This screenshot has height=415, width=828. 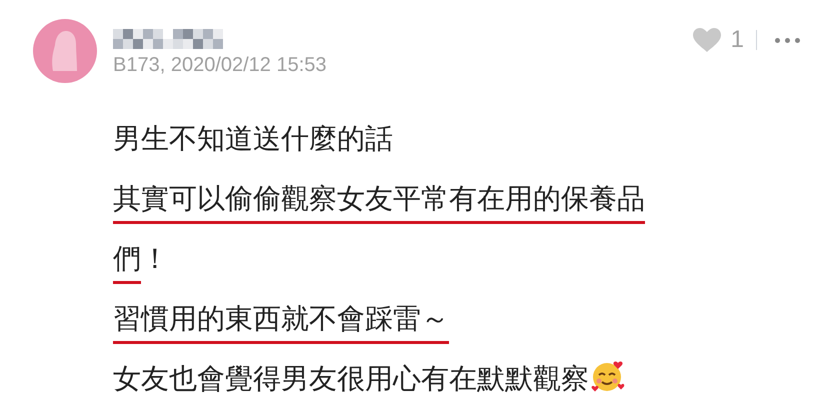 What do you see at coordinates (220, 65) in the screenshot?
I see `comment-meta: B173, 2020/02/12 15:53` at bounding box center [220, 65].